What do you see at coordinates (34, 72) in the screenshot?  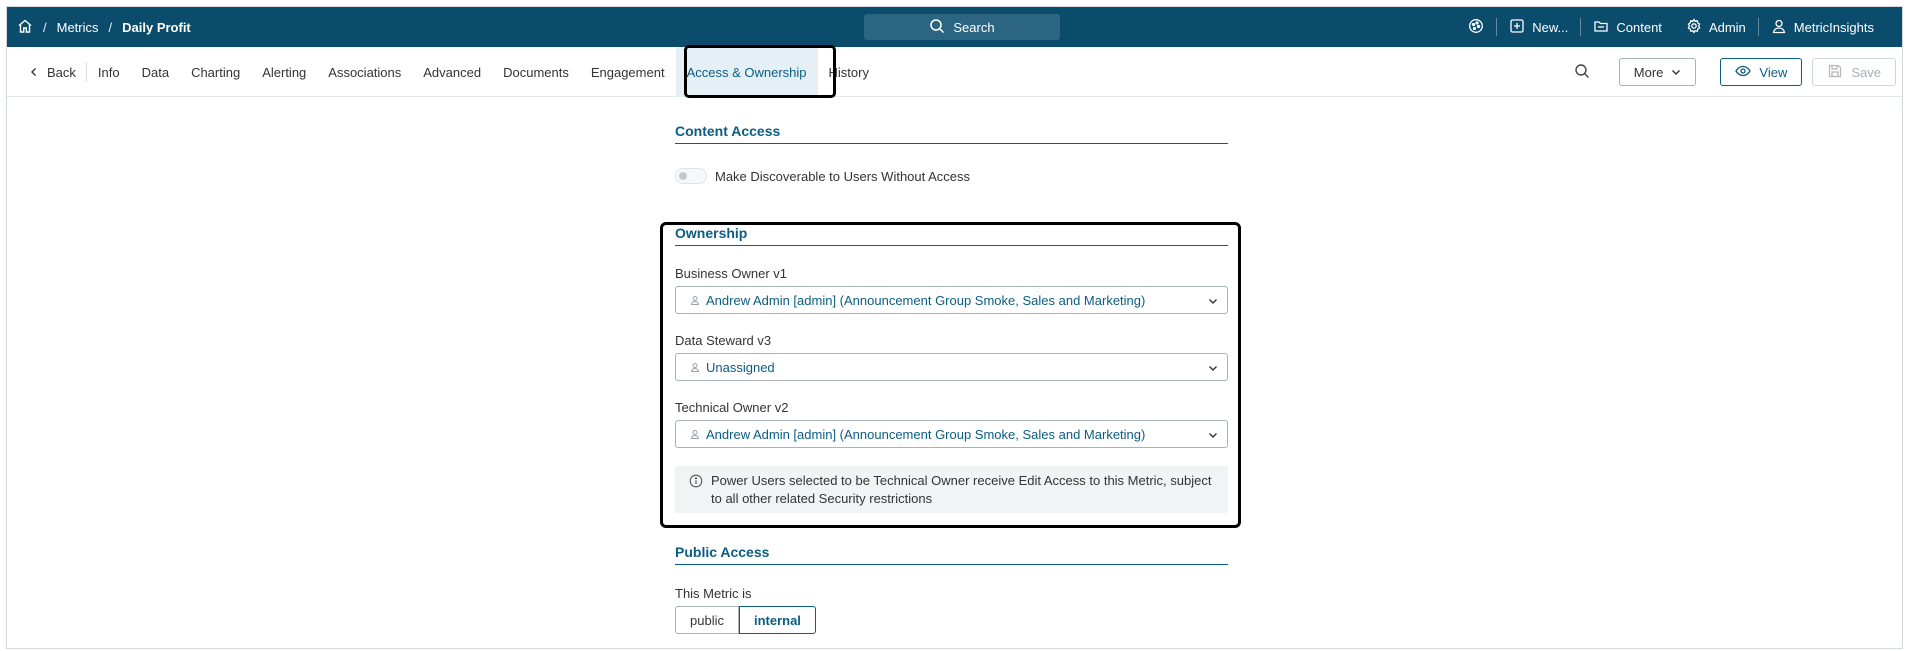 I see `chevron-left-icon` at bounding box center [34, 72].